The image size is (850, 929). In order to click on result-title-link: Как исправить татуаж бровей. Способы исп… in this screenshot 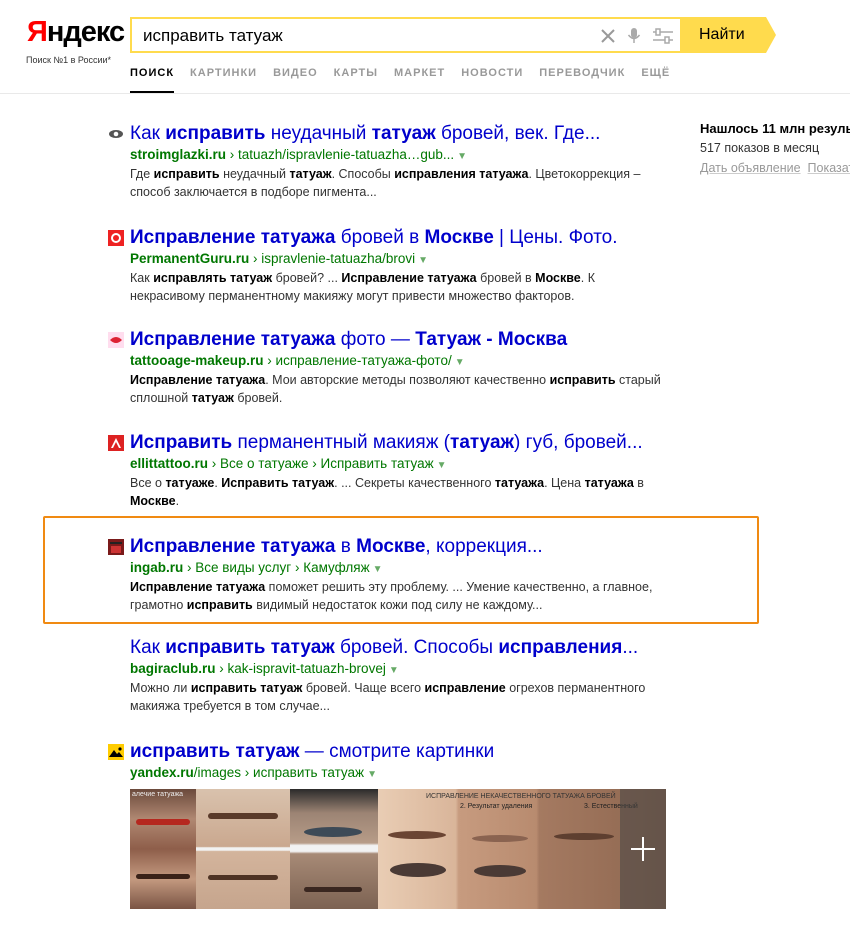, I will do `click(384, 648)`.